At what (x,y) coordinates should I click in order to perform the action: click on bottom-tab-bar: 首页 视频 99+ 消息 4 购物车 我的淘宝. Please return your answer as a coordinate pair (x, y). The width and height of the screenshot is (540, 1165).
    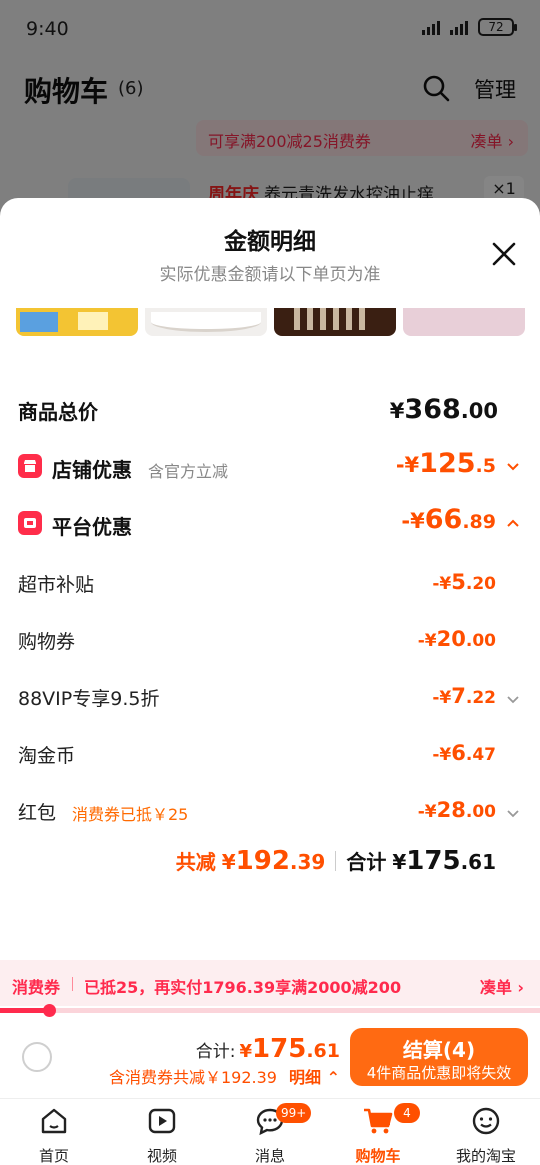
    Looking at the image, I should click on (270, 1131).